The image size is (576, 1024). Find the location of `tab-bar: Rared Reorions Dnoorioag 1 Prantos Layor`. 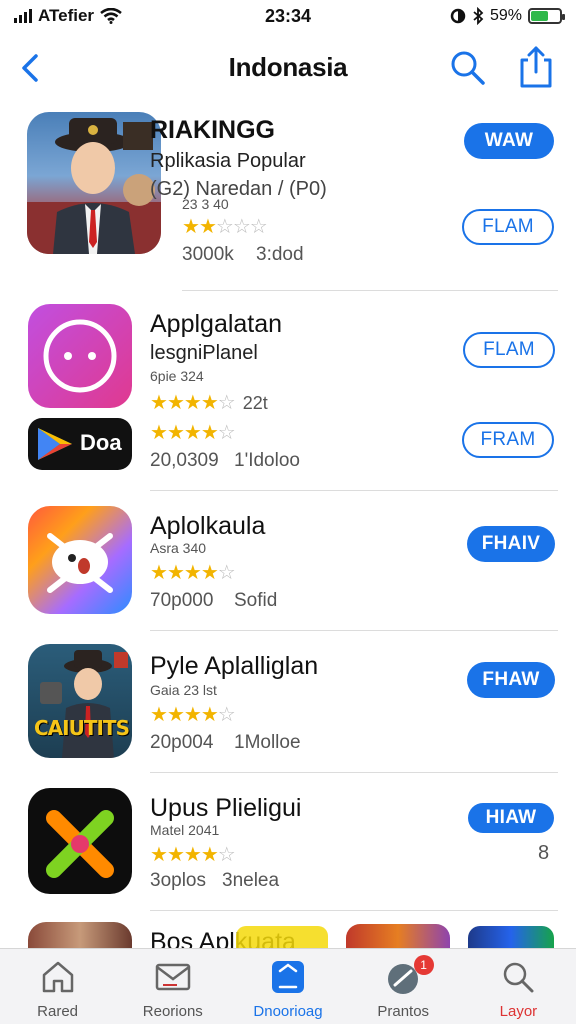

tab-bar: Rared Reorions Dnoorioag 1 Prantos Layor is located at coordinates (288, 986).